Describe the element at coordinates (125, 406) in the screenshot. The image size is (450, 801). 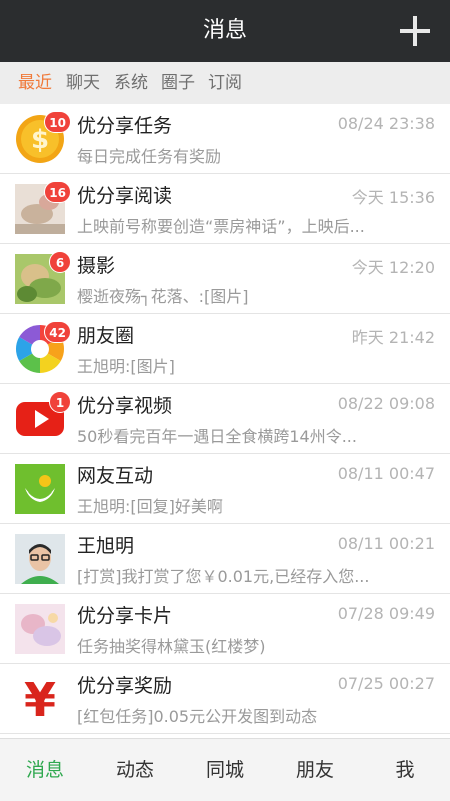
I see `conversation-name: 优分享视频` at that location.